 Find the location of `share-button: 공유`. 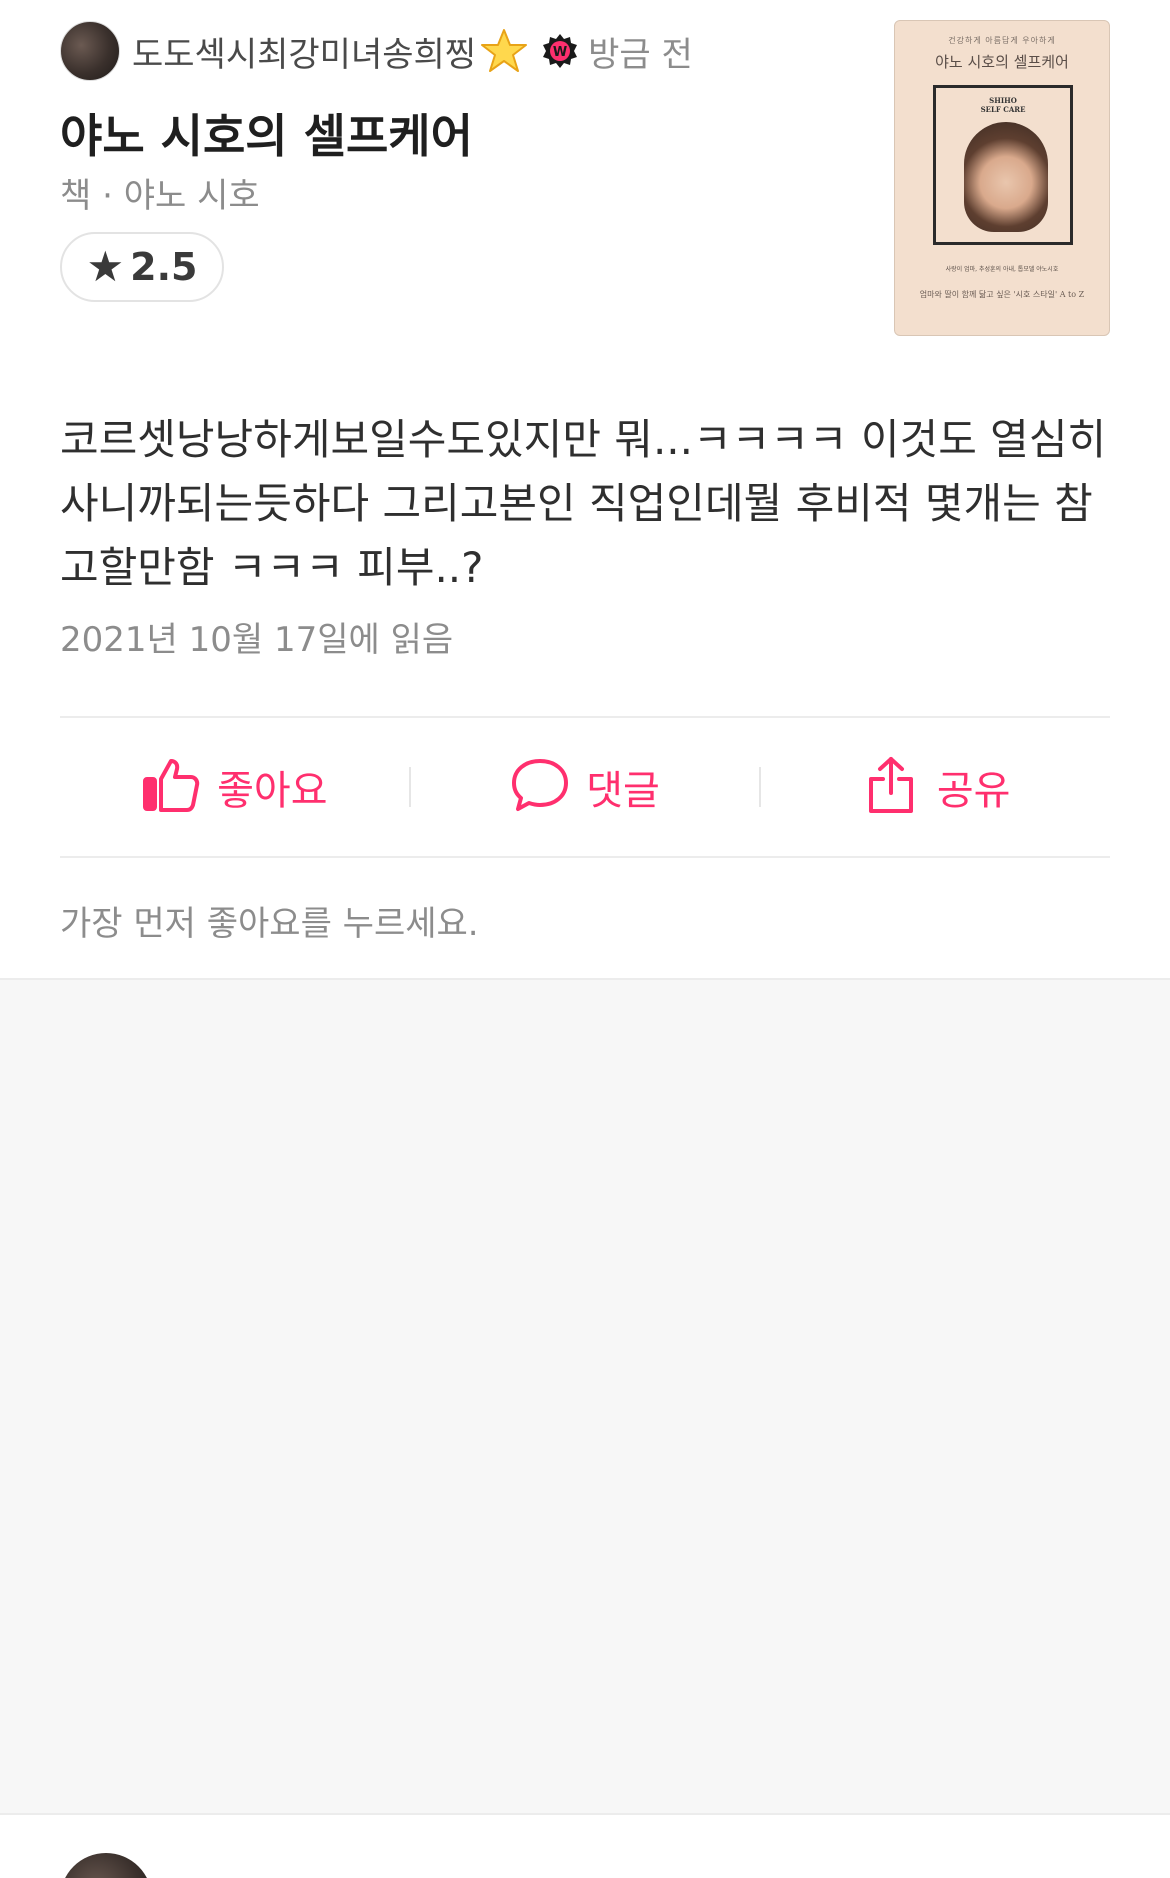

share-button: 공유 is located at coordinates (935, 787).